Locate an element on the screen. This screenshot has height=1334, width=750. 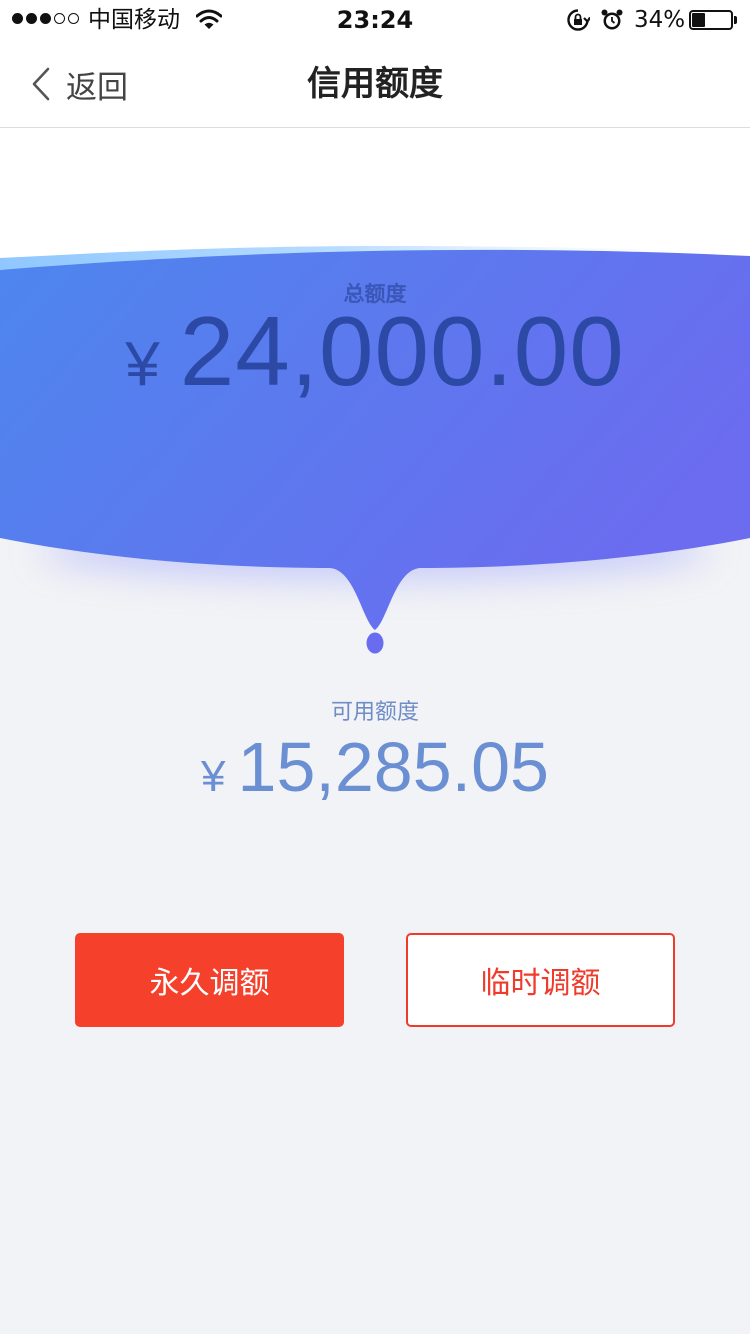
available-amount-value: 15,285.05 is located at coordinates (393, 767).